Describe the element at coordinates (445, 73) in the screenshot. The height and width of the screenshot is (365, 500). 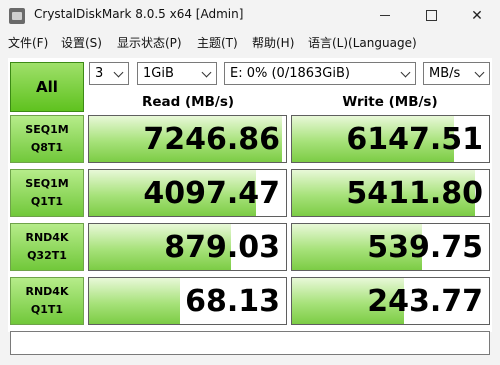
I see `unit-value: MB/s` at that location.